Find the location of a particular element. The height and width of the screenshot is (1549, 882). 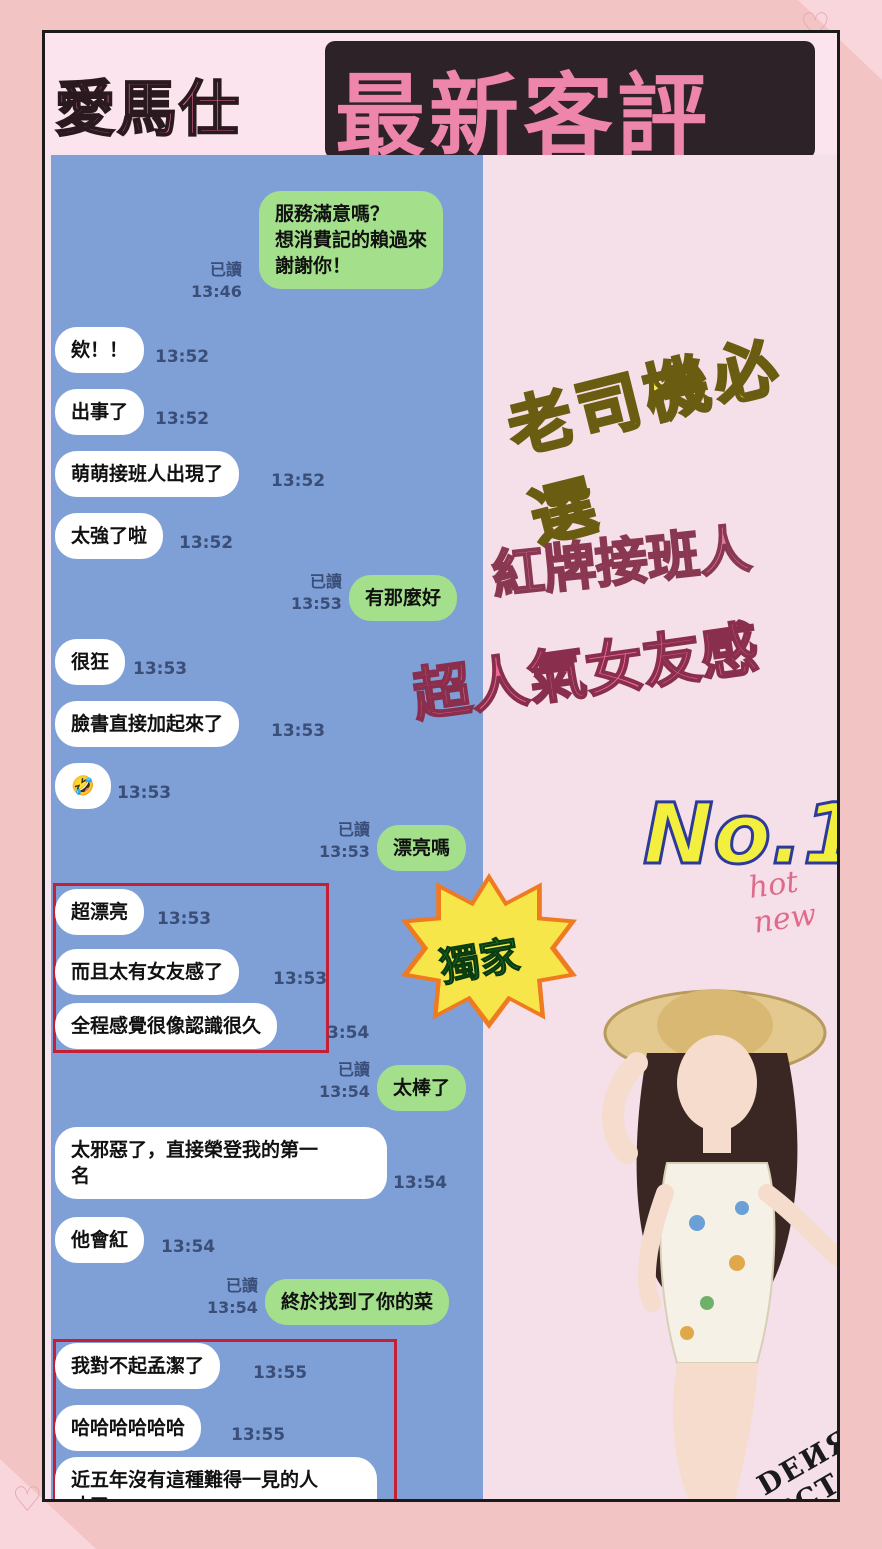

message-bubble: 臉書直接加起來了 is located at coordinates (147, 724).